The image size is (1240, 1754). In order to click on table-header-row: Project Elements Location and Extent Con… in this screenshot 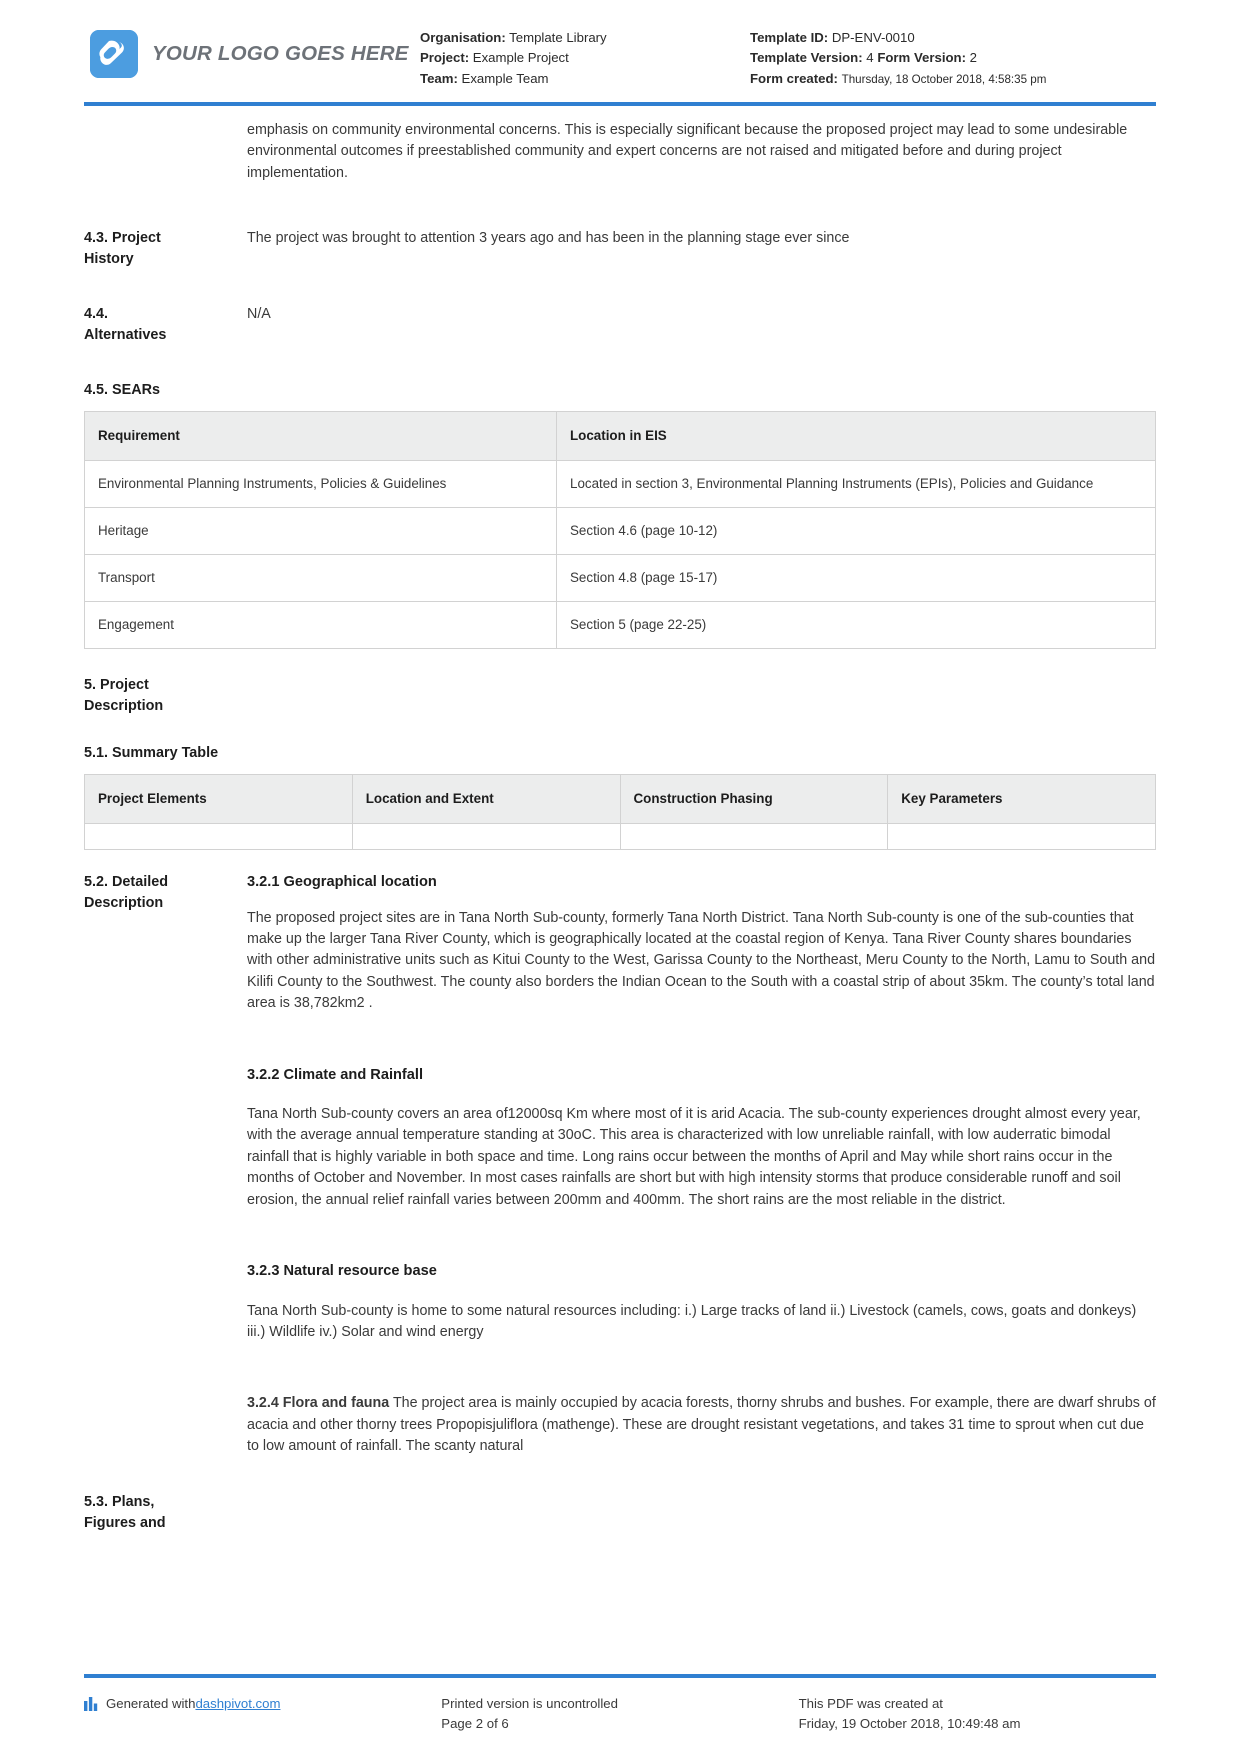, I will do `click(620, 799)`.